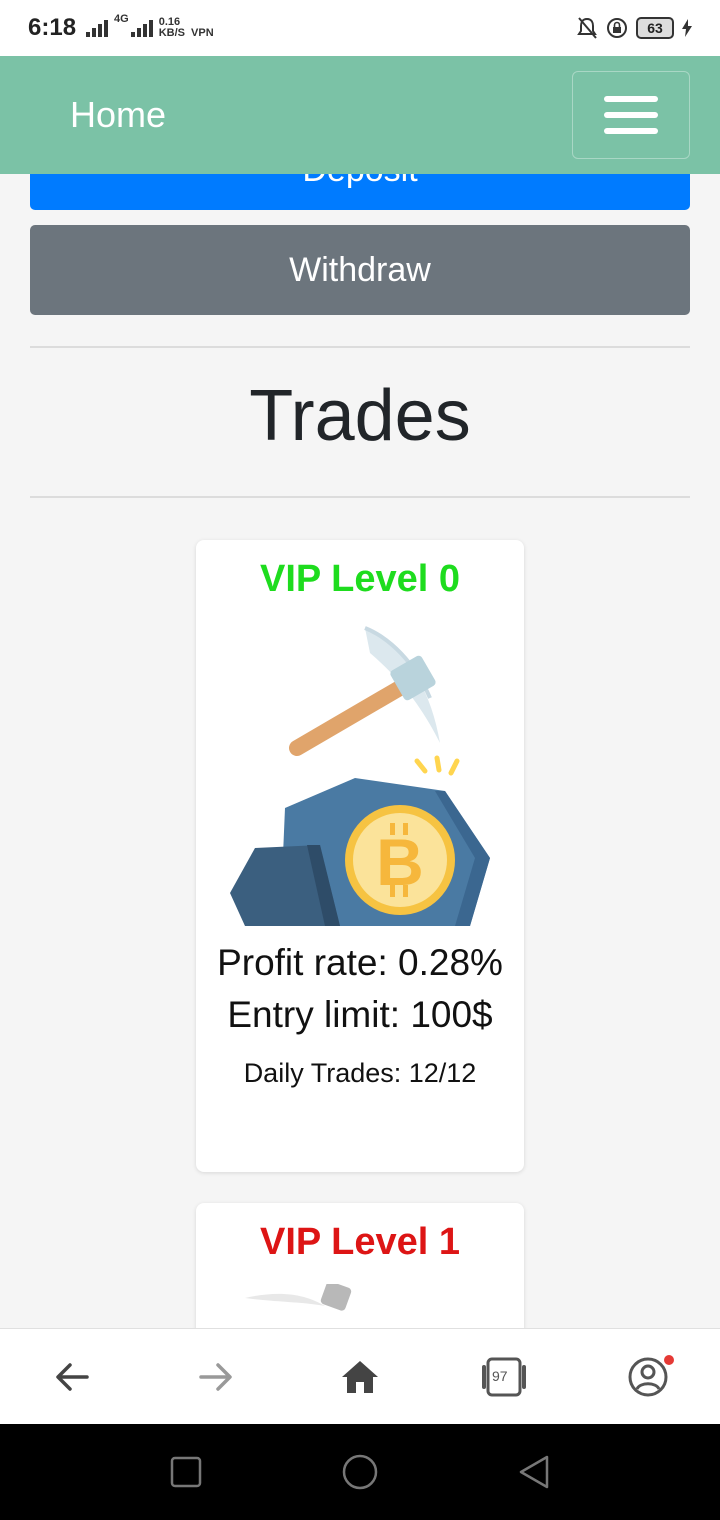  Describe the element at coordinates (617, 28) in the screenshot. I see `lock-rotation-icon` at that location.